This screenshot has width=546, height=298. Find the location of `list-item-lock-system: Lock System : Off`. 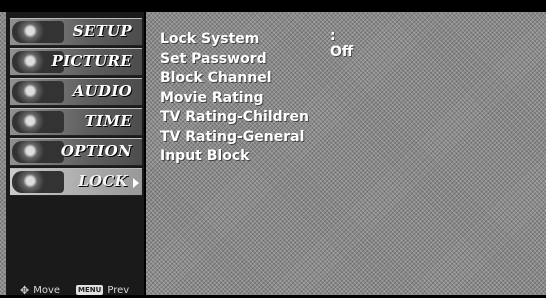

list-item-lock-system: Lock System : Off is located at coordinates (256, 44).